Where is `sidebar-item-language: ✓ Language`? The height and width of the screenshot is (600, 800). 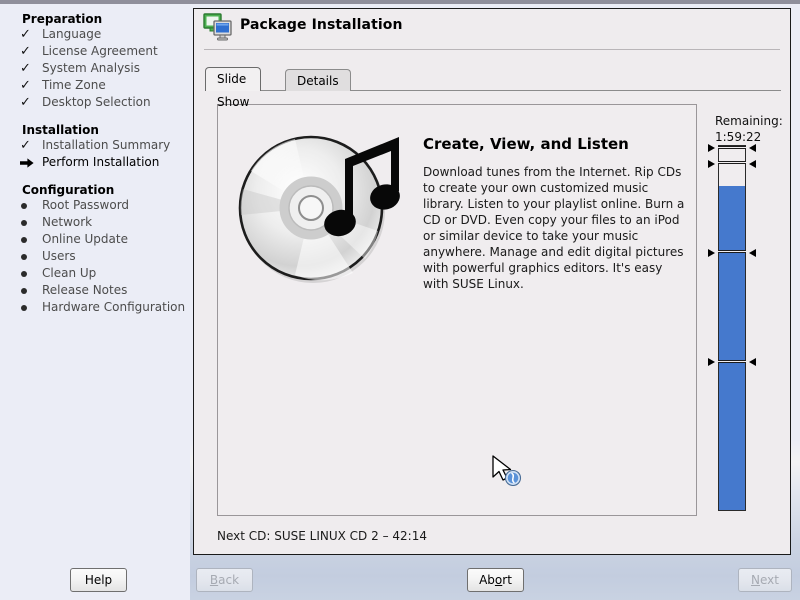 sidebar-item-language: ✓ Language is located at coordinates (95, 34).